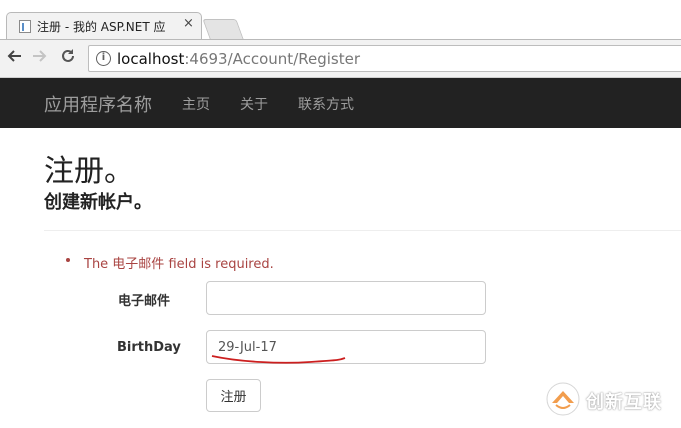  What do you see at coordinates (89, 171) in the screenshot?
I see `page-title: 注册。` at bounding box center [89, 171].